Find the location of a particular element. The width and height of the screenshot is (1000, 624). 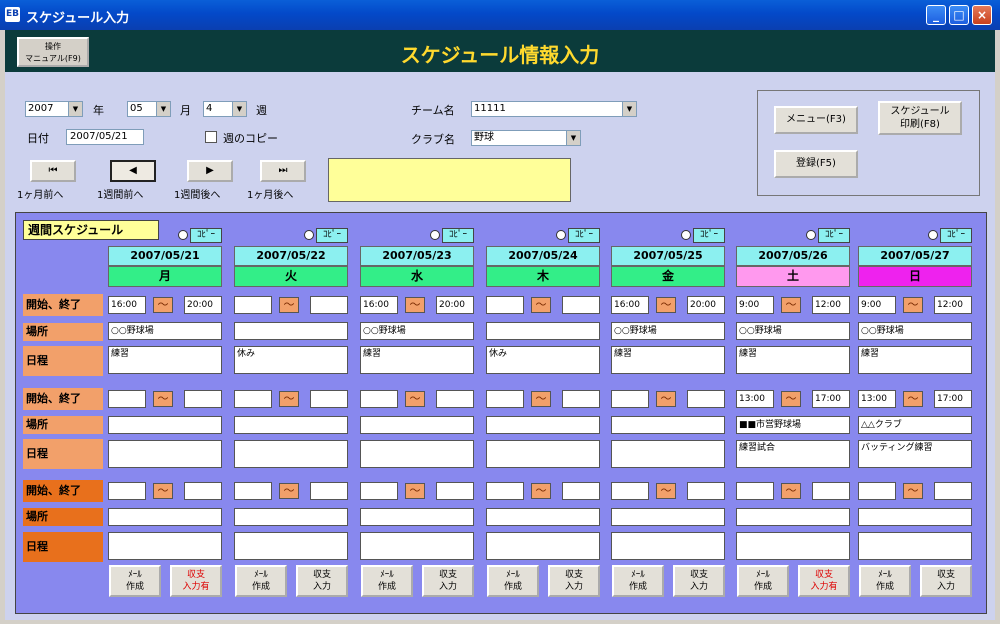

end-time-field: 17:00 is located at coordinates (953, 399).